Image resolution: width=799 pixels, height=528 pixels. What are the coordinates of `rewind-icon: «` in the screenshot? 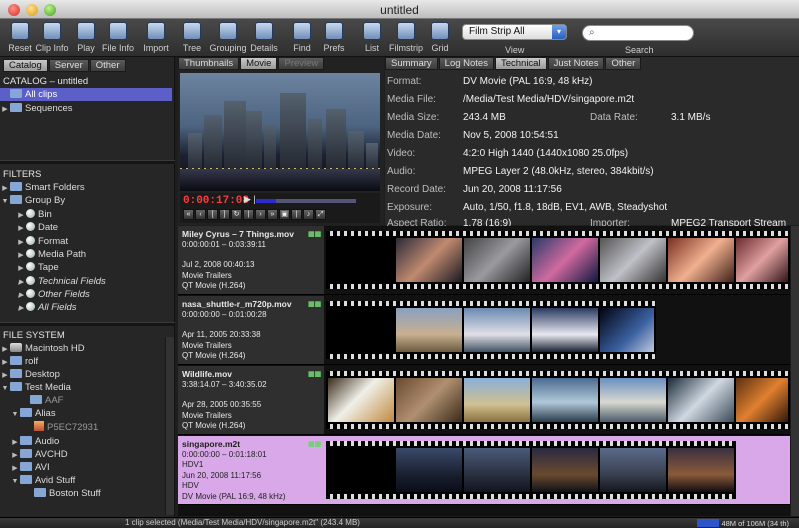 It's located at (188, 214).